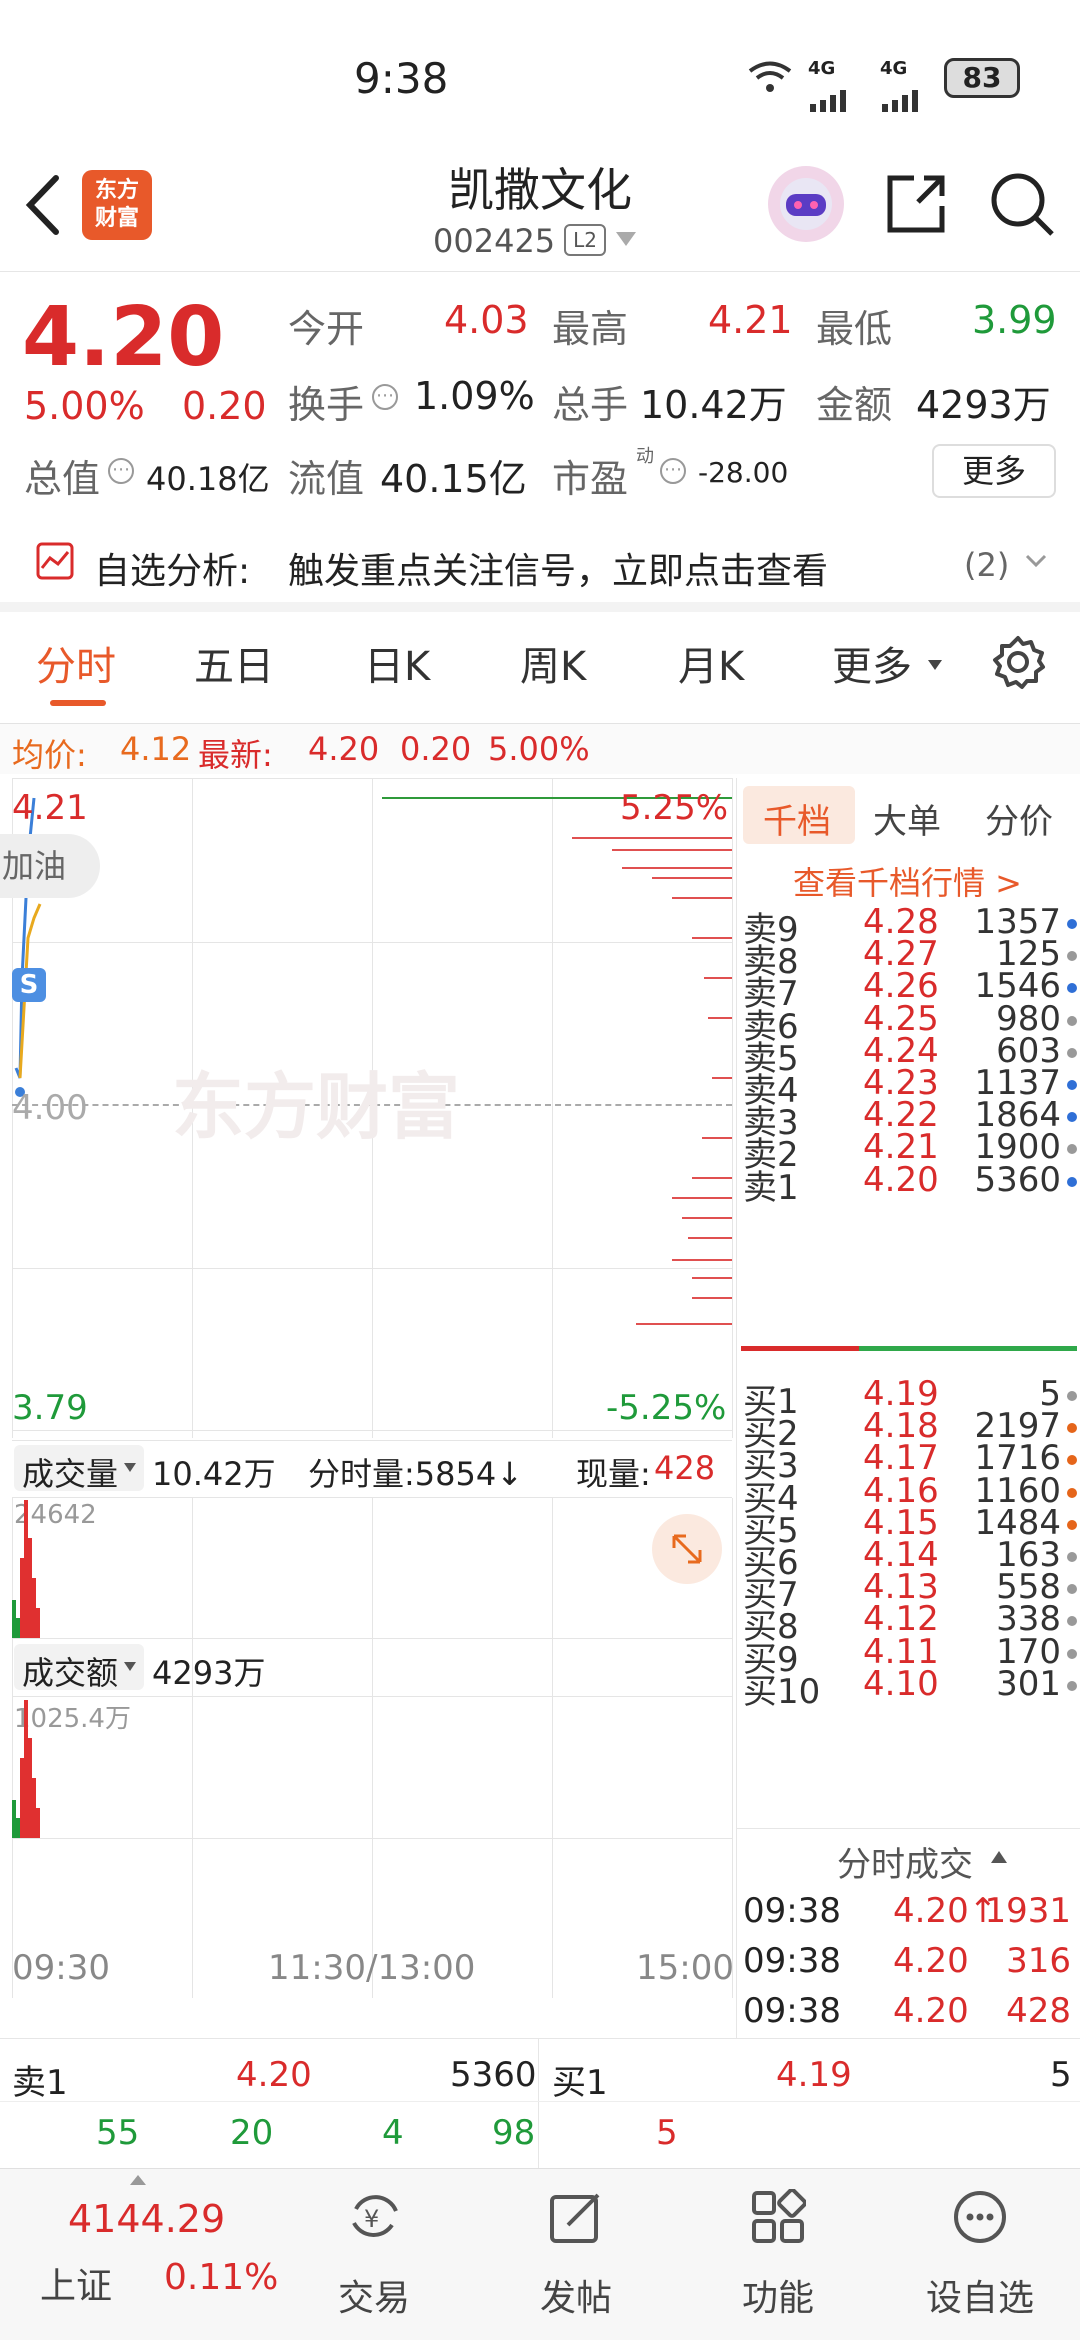 Image resolution: width=1080 pixels, height=2341 pixels. I want to click on ask-bid-divider-green, so click(968, 1348).